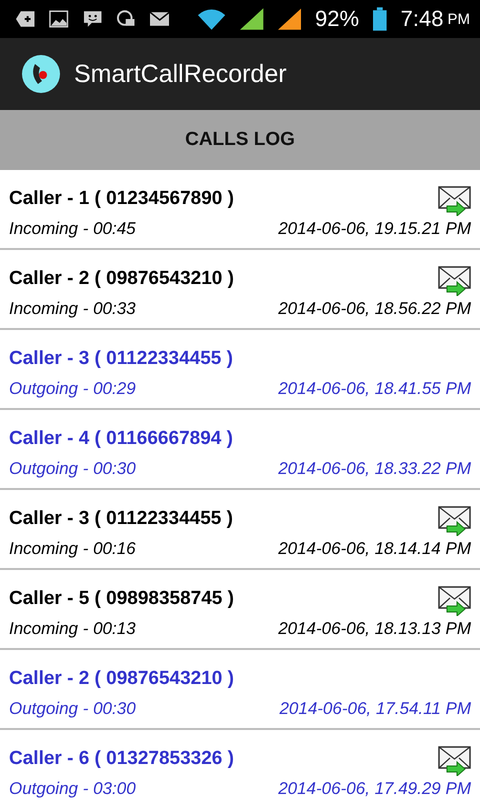  Describe the element at coordinates (211, 19) in the screenshot. I see `wifi-icon` at that location.